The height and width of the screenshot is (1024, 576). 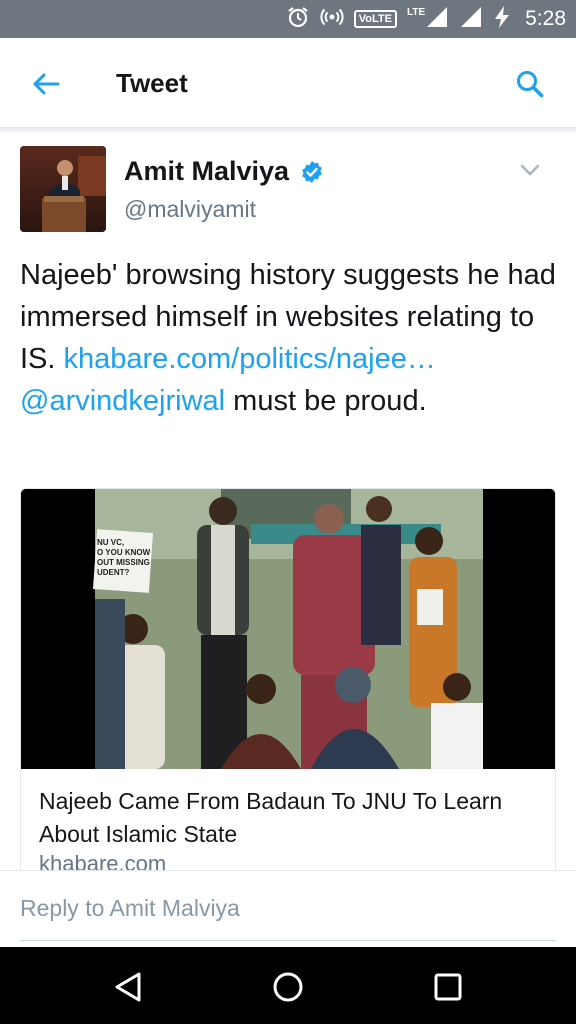 I want to click on volte-icon: VoLTE, so click(x=375, y=19).